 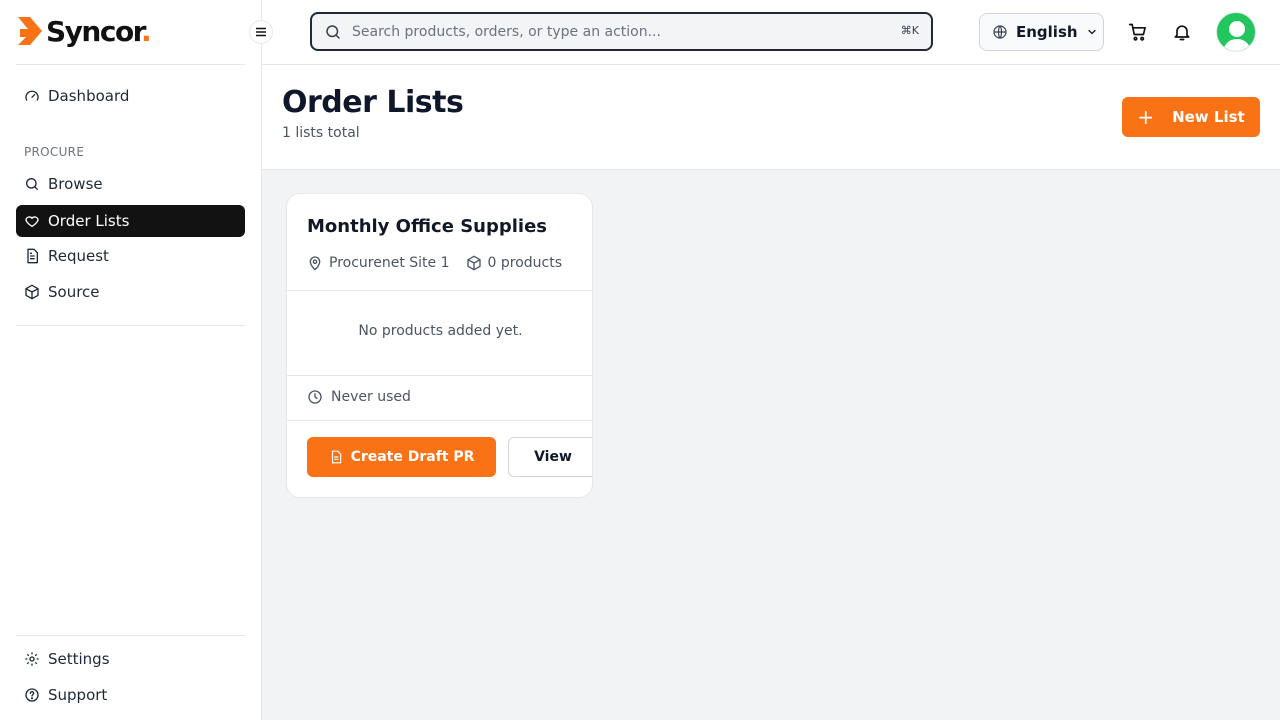 I want to click on language-selector: English, so click(x=1041, y=32).